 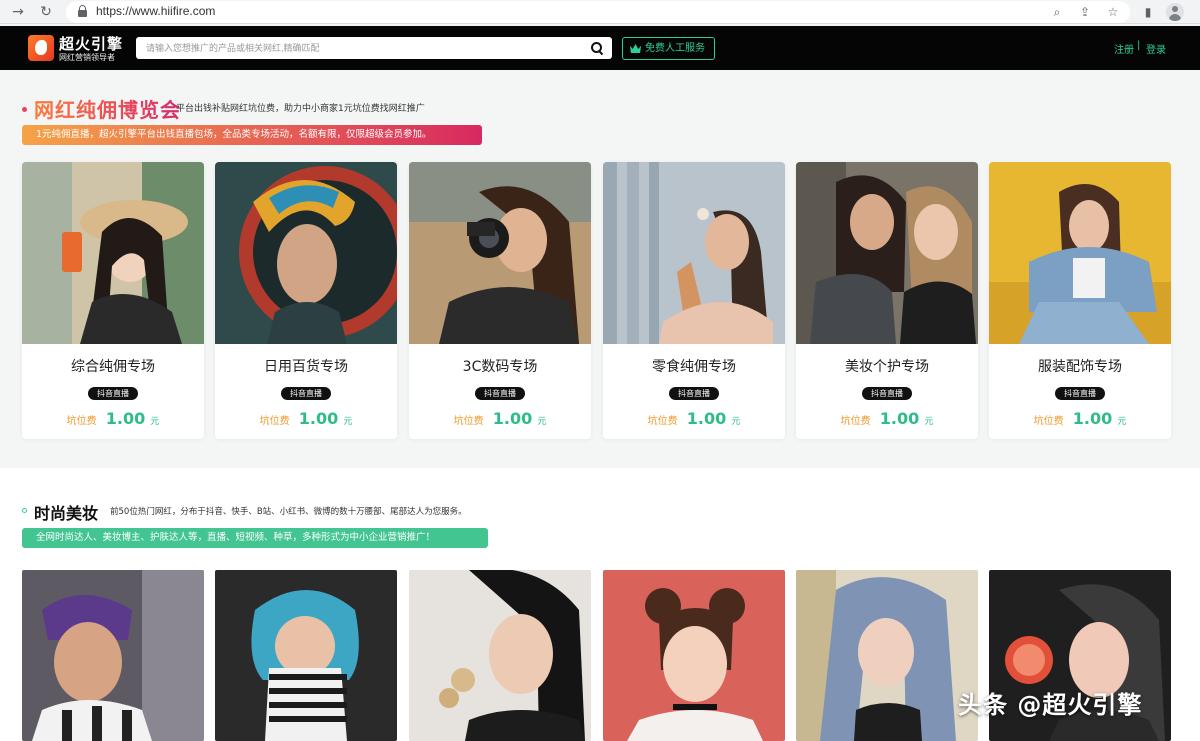 What do you see at coordinates (887, 367) in the screenshot?
I see `card-title: 美妆个护专场` at bounding box center [887, 367].